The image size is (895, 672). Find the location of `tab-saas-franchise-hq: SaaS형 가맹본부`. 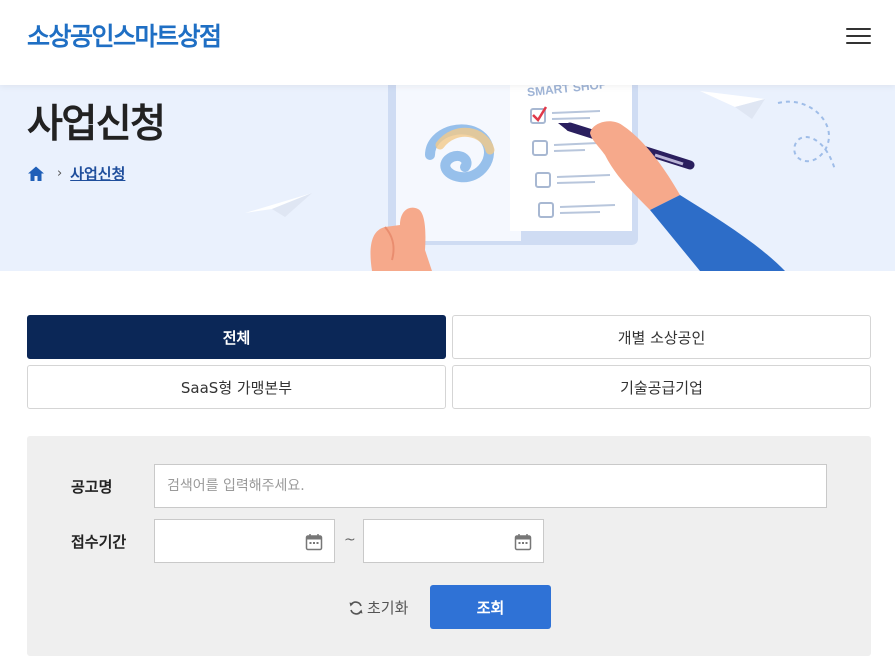

tab-saas-franchise-hq: SaaS형 가맹본부 is located at coordinates (236, 387).